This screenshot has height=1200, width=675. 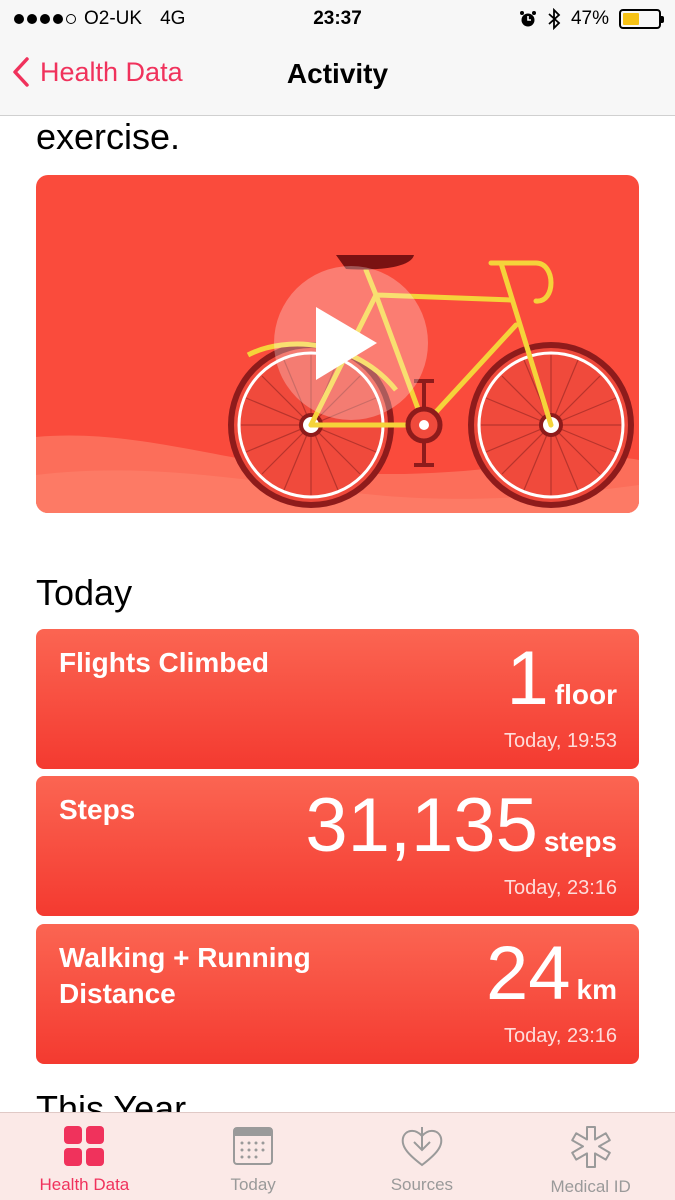 I want to click on bluetooth-icon, so click(x=554, y=19).